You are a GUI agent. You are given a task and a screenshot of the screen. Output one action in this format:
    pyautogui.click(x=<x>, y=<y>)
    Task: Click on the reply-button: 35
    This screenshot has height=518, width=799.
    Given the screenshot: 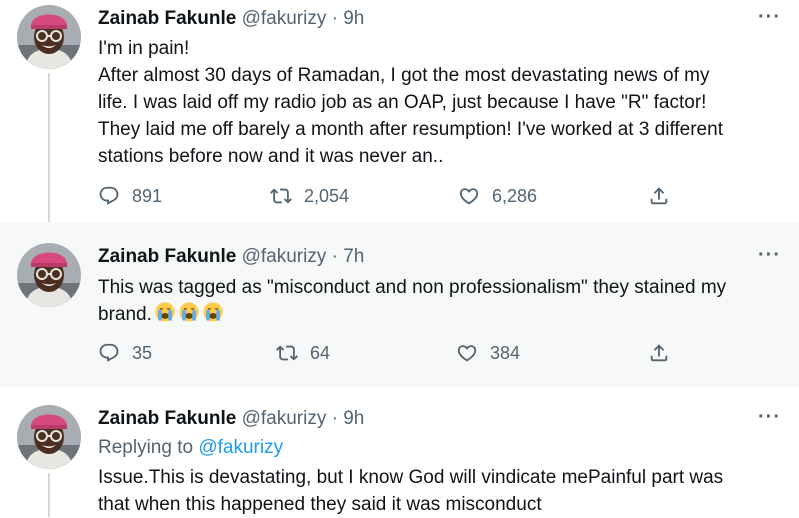 What is the action you would take?
    pyautogui.click(x=125, y=353)
    